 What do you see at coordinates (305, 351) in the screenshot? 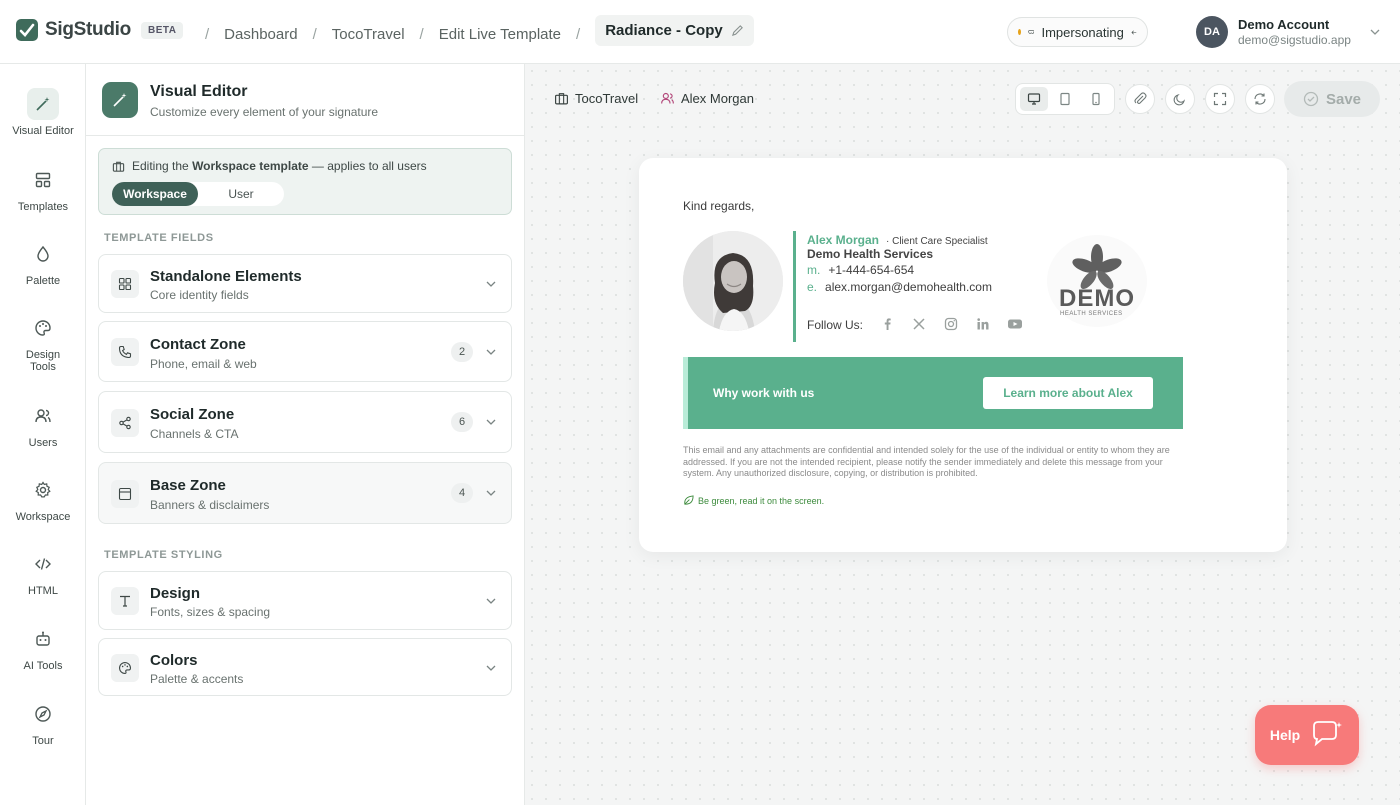
I see `field-contact-zone: Contact Zone Phone, email & web 2` at bounding box center [305, 351].